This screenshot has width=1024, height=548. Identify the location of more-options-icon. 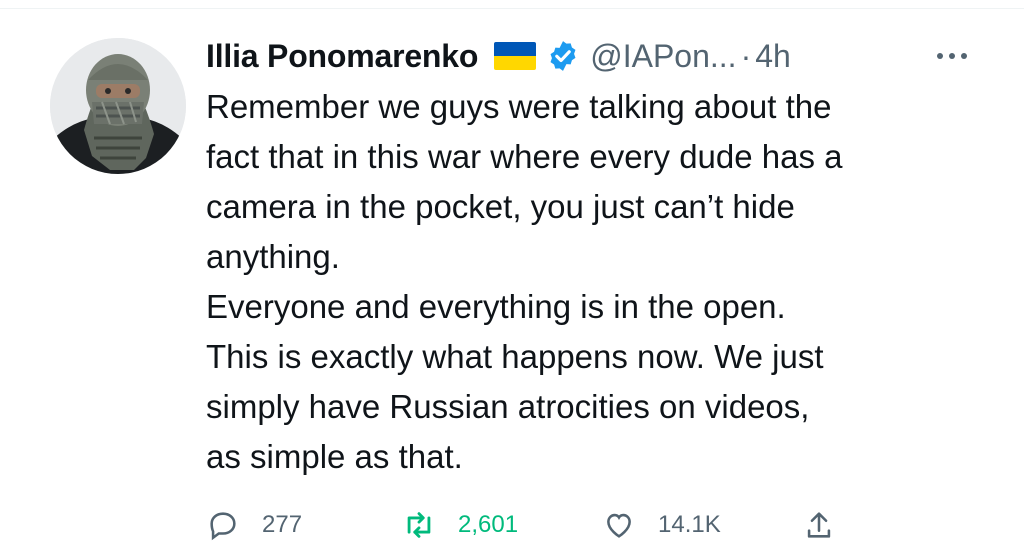
(952, 56).